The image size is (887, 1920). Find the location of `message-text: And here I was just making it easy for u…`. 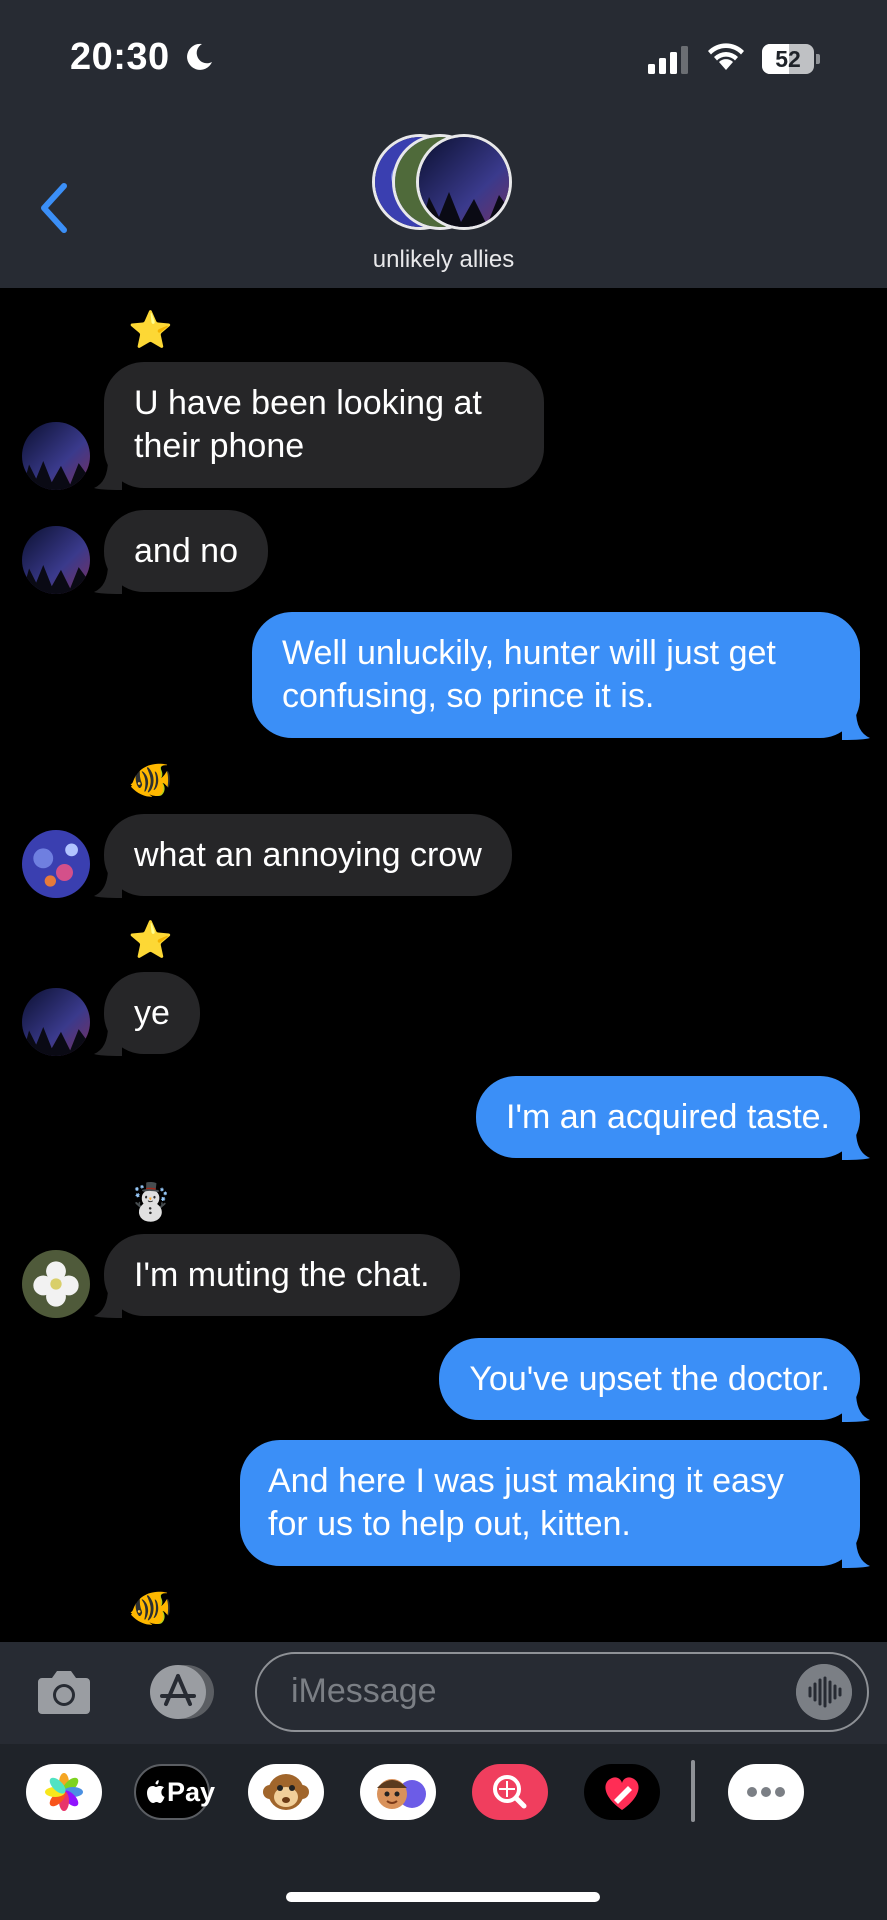

message-text: And here I was just making it easy for u… is located at coordinates (526, 1502).